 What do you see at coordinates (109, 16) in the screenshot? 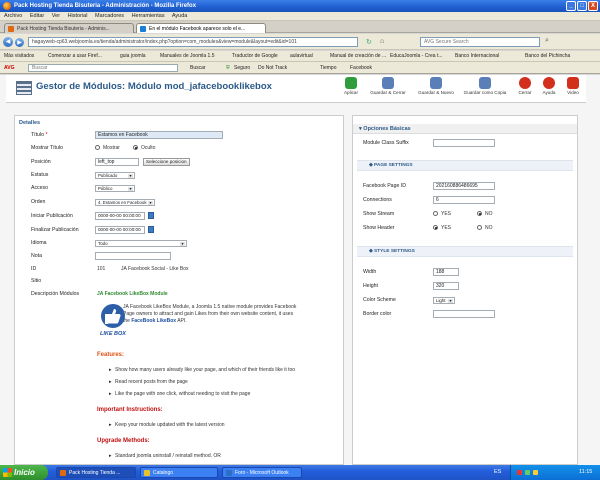
I see `menu-marcadores: Marcadores` at bounding box center [109, 16].